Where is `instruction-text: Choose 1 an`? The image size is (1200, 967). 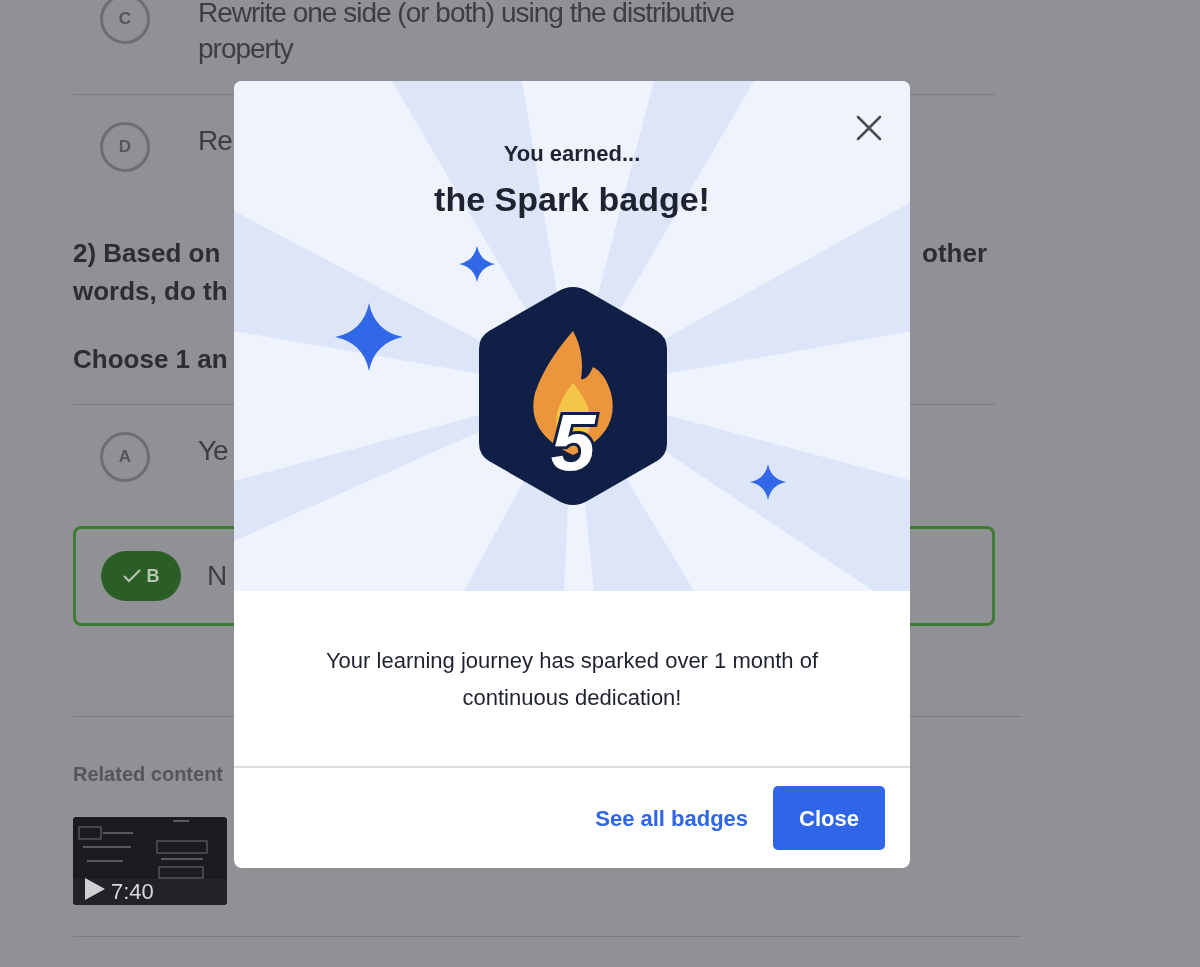
instruction-text: Choose 1 an is located at coordinates (150, 359).